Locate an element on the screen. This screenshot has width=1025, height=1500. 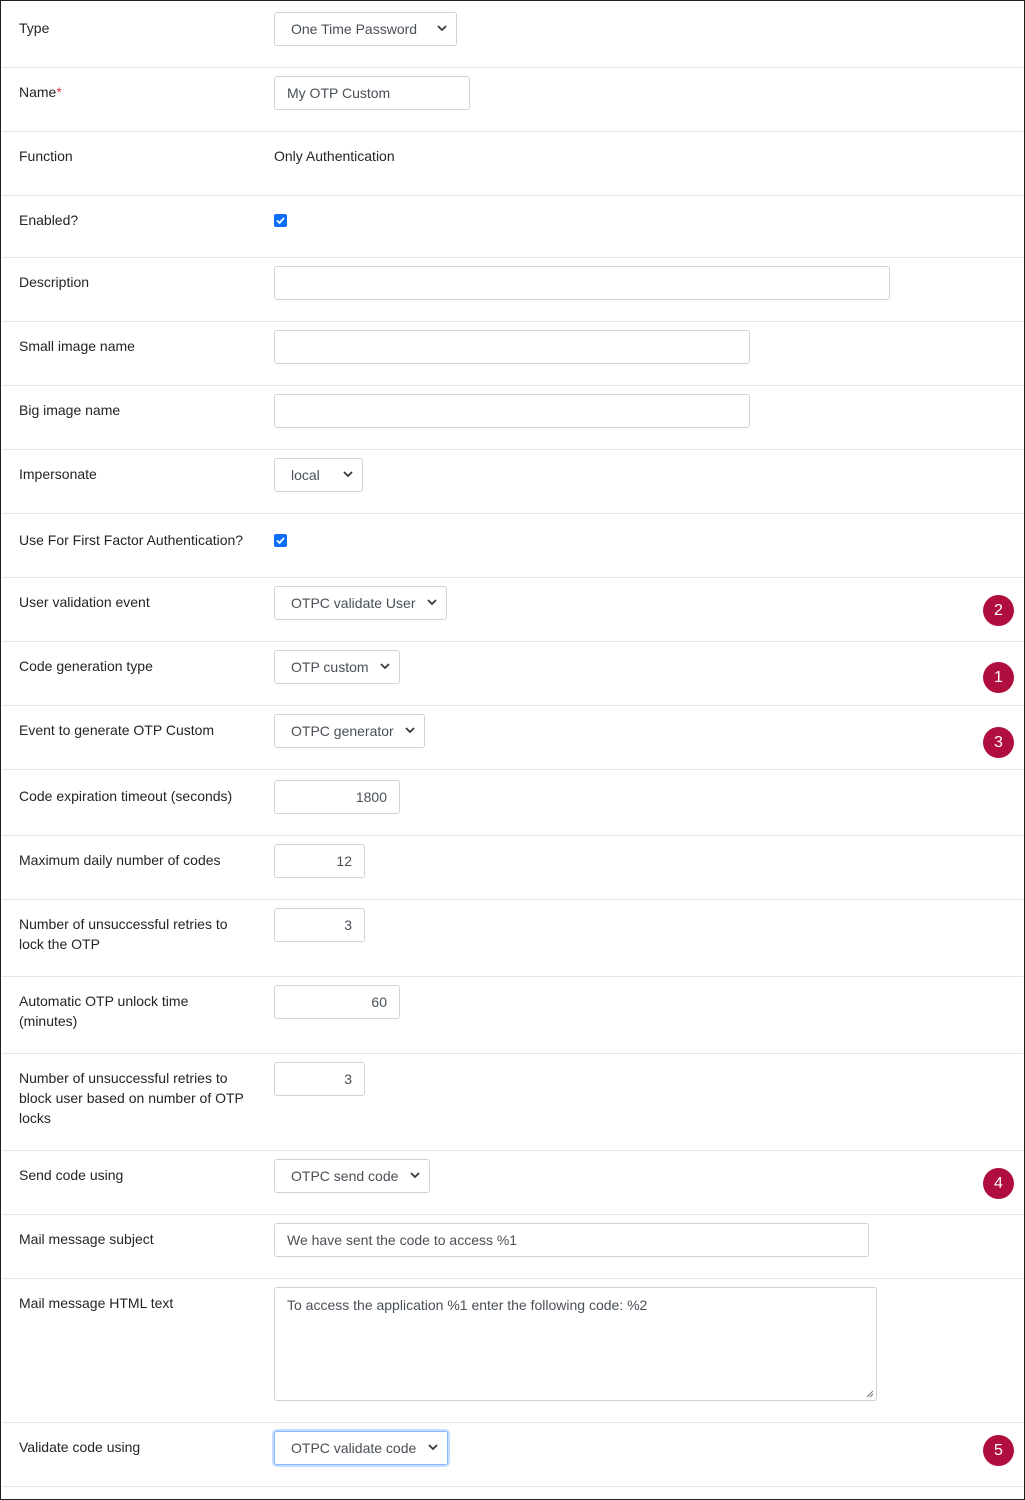
row-type: Type One Time Password is located at coordinates (512, 34).